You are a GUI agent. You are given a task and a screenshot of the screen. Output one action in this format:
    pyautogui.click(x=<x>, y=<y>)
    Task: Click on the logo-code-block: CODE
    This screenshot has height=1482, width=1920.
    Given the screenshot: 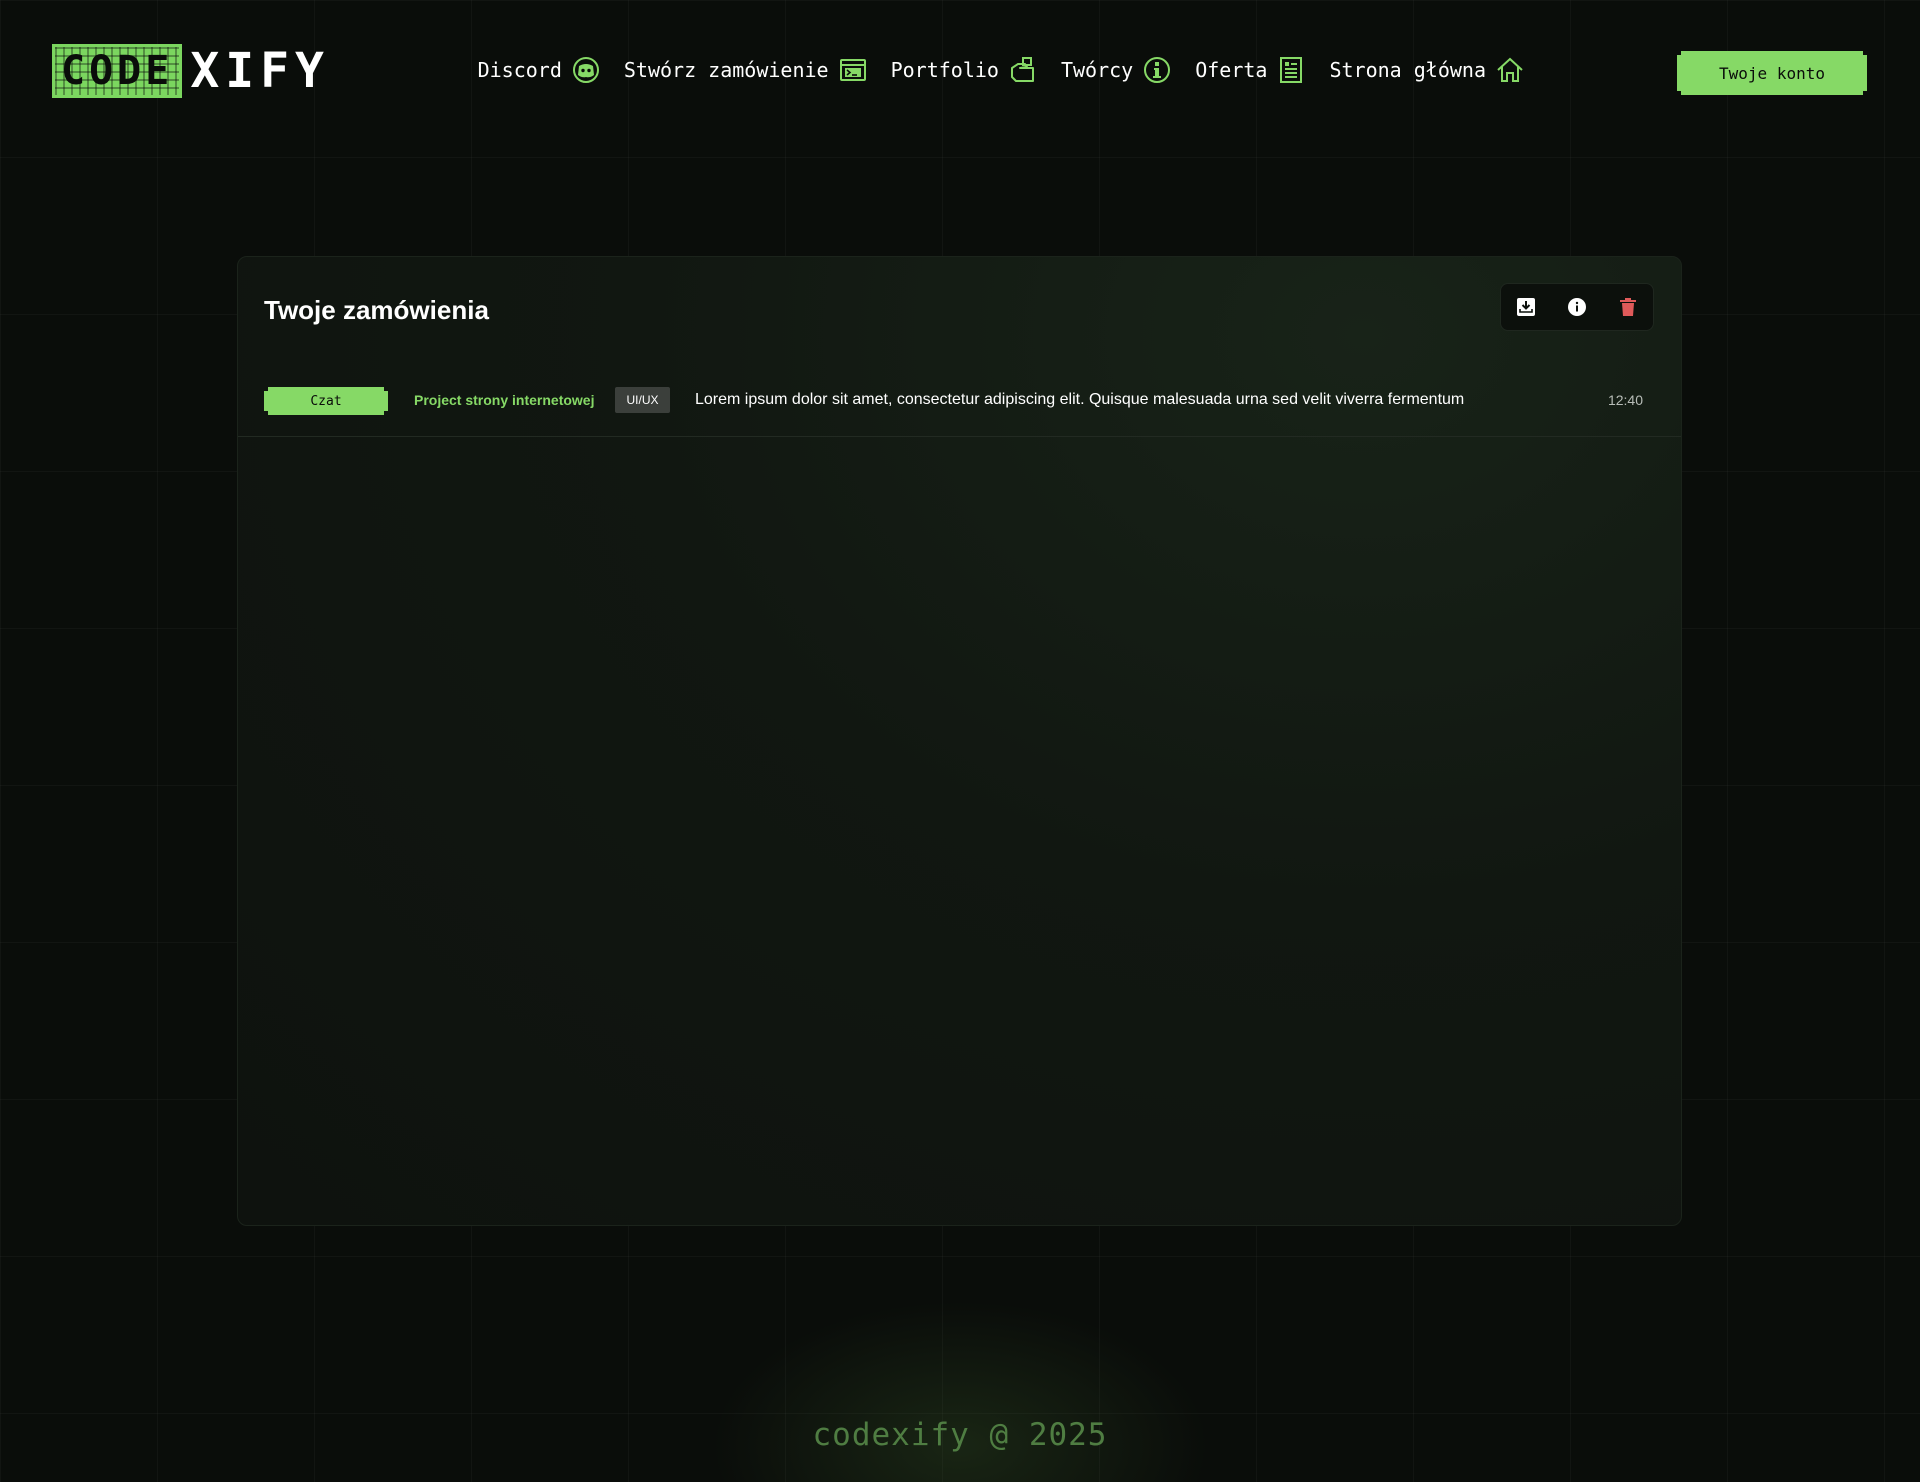 What is the action you would take?
    pyautogui.click(x=117, y=71)
    